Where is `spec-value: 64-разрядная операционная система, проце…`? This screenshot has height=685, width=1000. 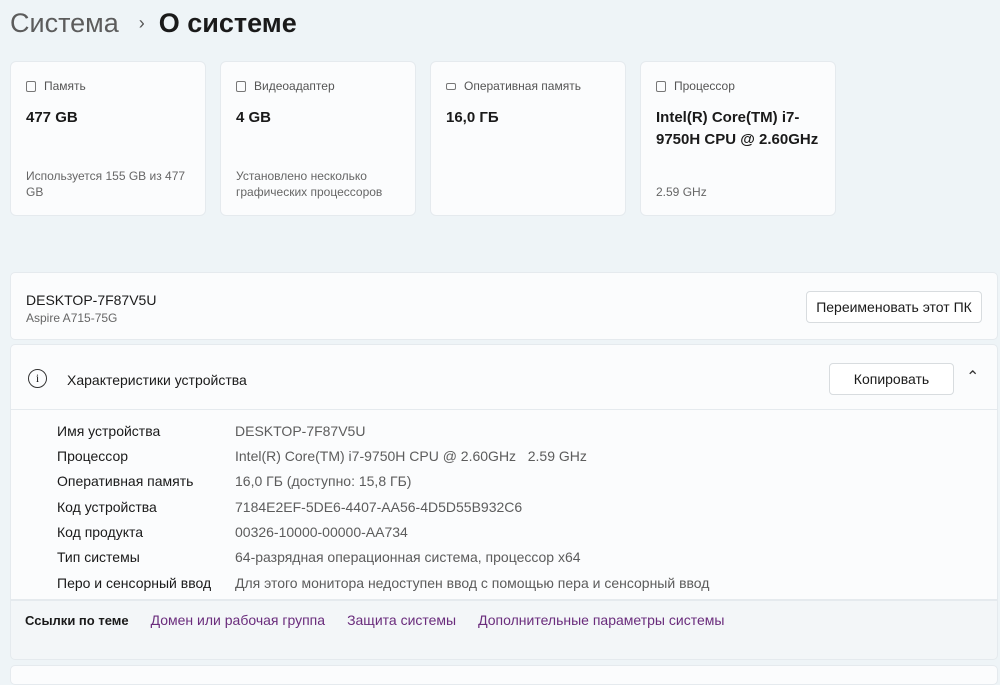
spec-value: 64-разрядная операционная система, проце… is located at coordinates (408, 557).